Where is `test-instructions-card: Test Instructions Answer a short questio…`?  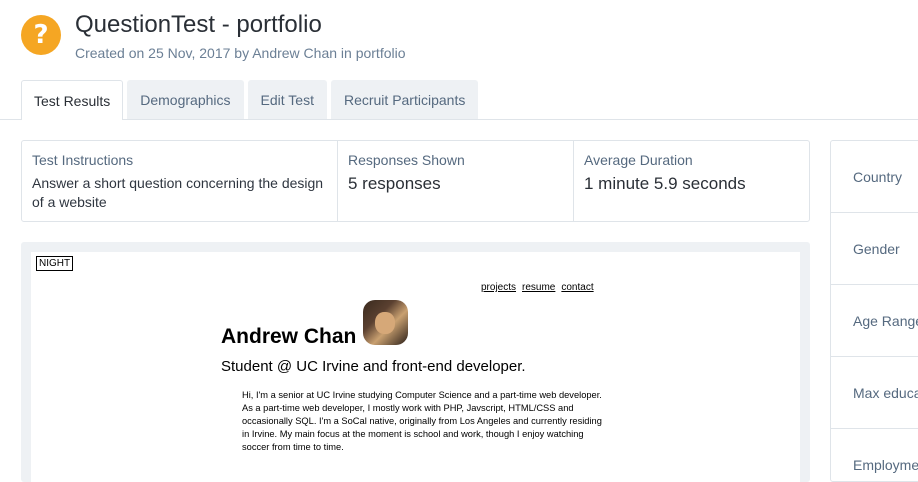 test-instructions-card: Test Instructions Answer a short questio… is located at coordinates (180, 181).